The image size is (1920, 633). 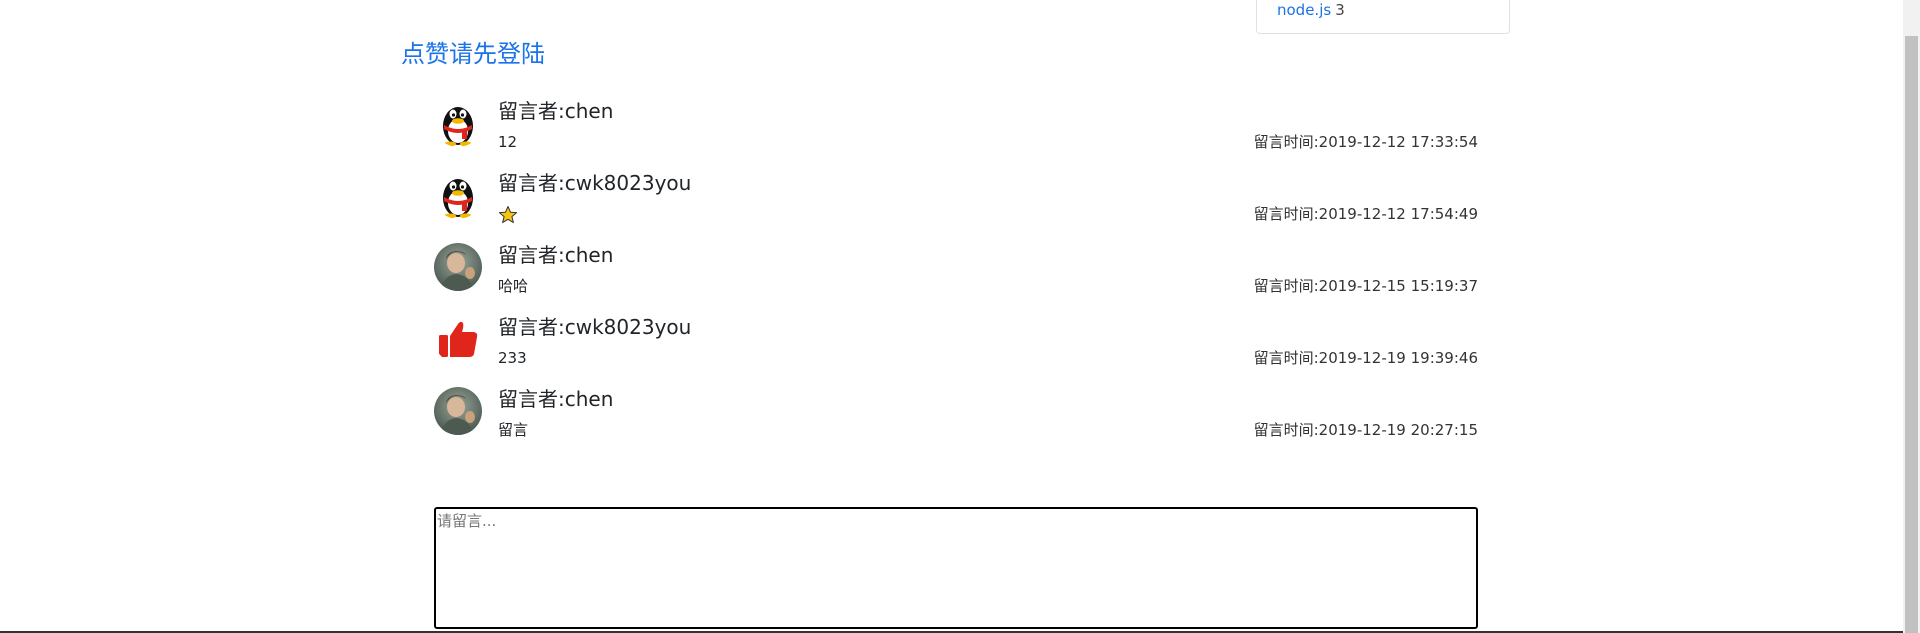 What do you see at coordinates (1340, 10) in the screenshot?
I see `tag-count: 3` at bounding box center [1340, 10].